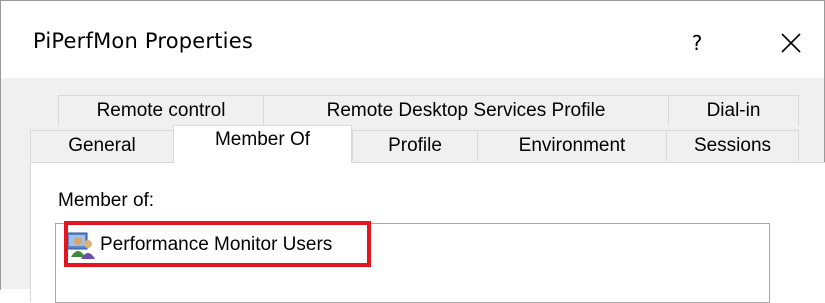  I want to click on tab-environment: Environment, so click(571, 145).